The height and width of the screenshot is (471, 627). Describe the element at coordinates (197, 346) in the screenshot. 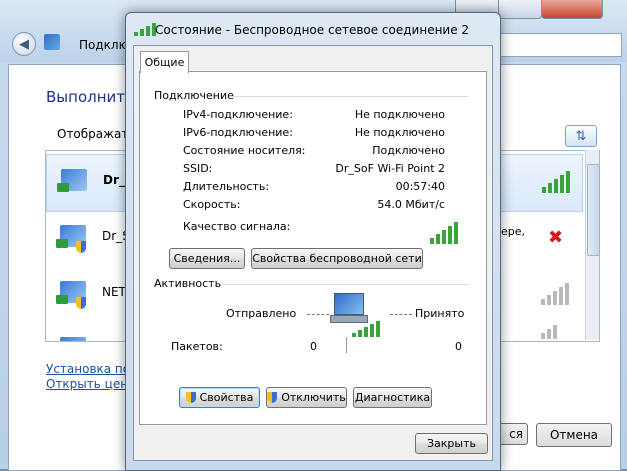

I see `packets-label: Пакетов:` at that location.